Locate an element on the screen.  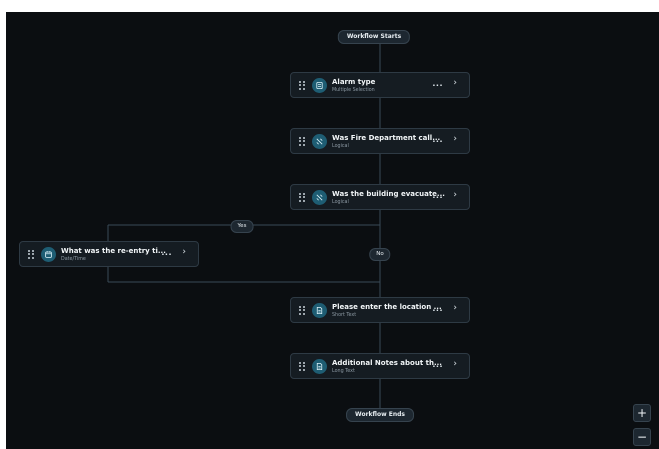
workflow-start-pill: Workflow Starts is located at coordinates (374, 37).